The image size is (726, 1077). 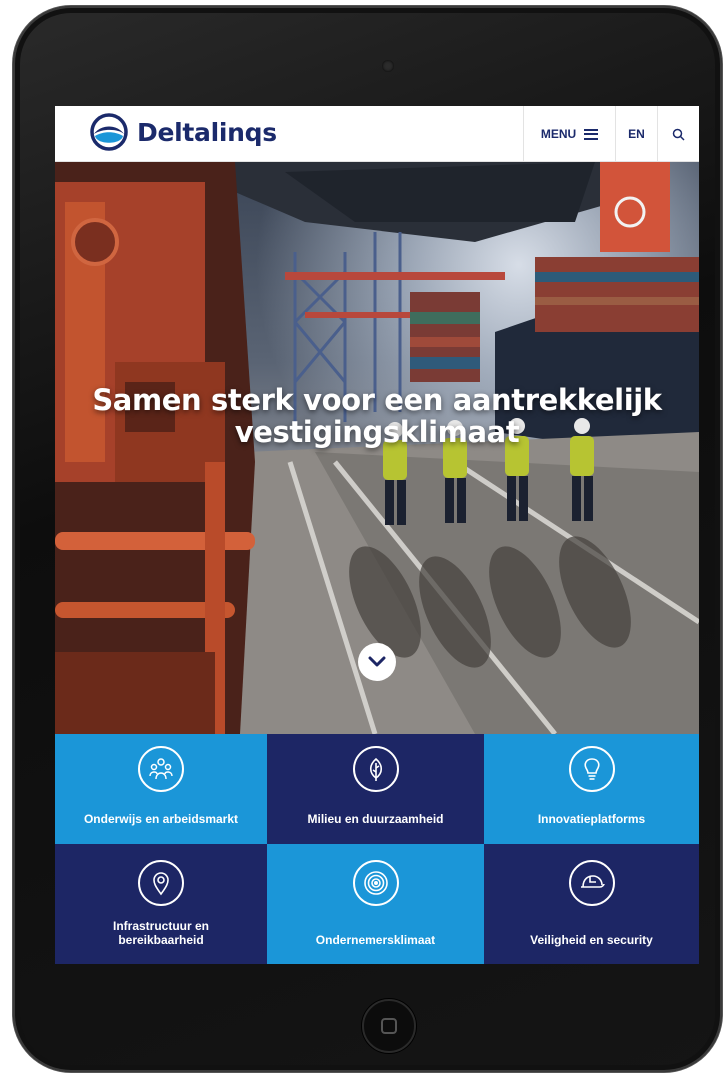 I want to click on tile-label: Innovatieplatforms, so click(x=591, y=819).